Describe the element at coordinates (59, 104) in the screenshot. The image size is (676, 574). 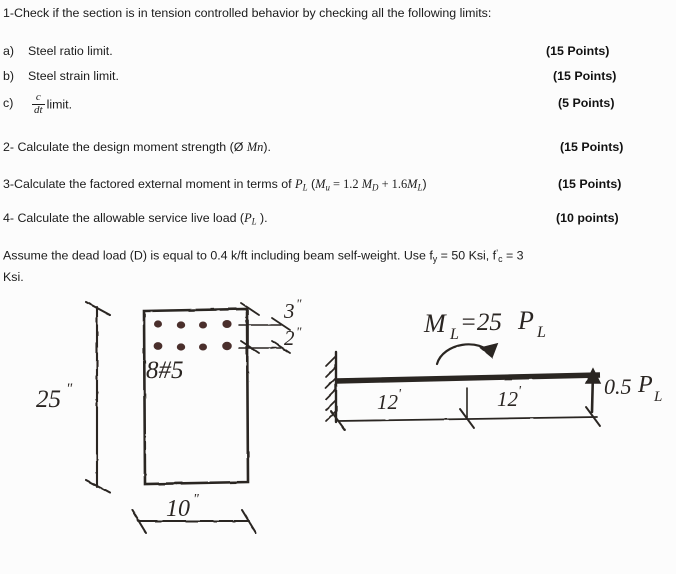
I see `question-1c-text: limit.` at that location.